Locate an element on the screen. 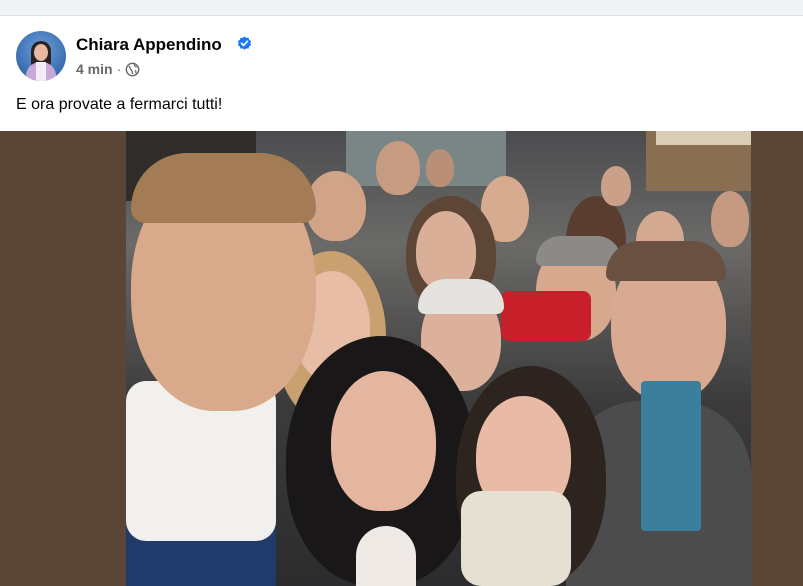 The height and width of the screenshot is (586, 803). globe-icon is located at coordinates (132, 69).